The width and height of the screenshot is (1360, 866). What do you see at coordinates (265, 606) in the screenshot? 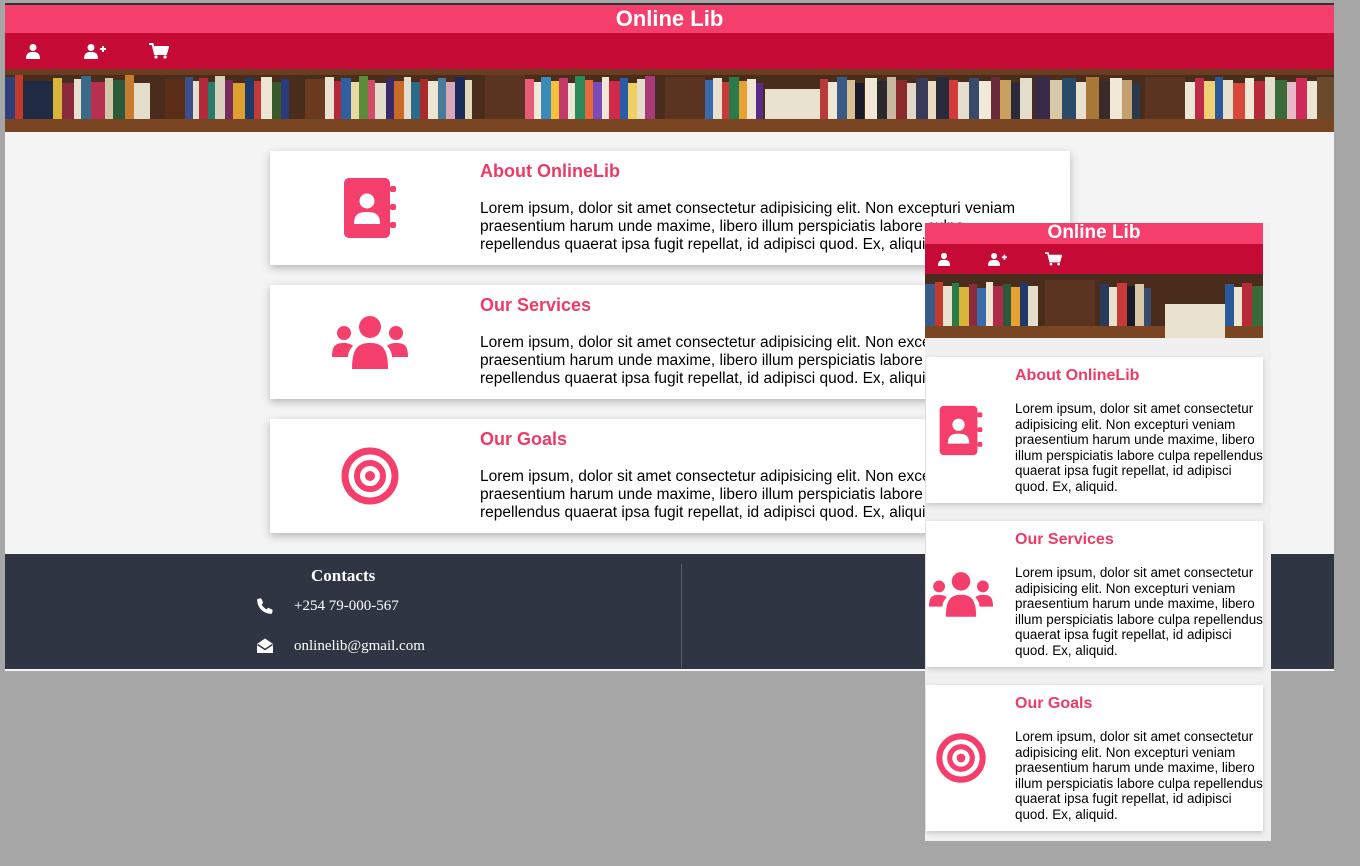
I see `phone-icon` at bounding box center [265, 606].